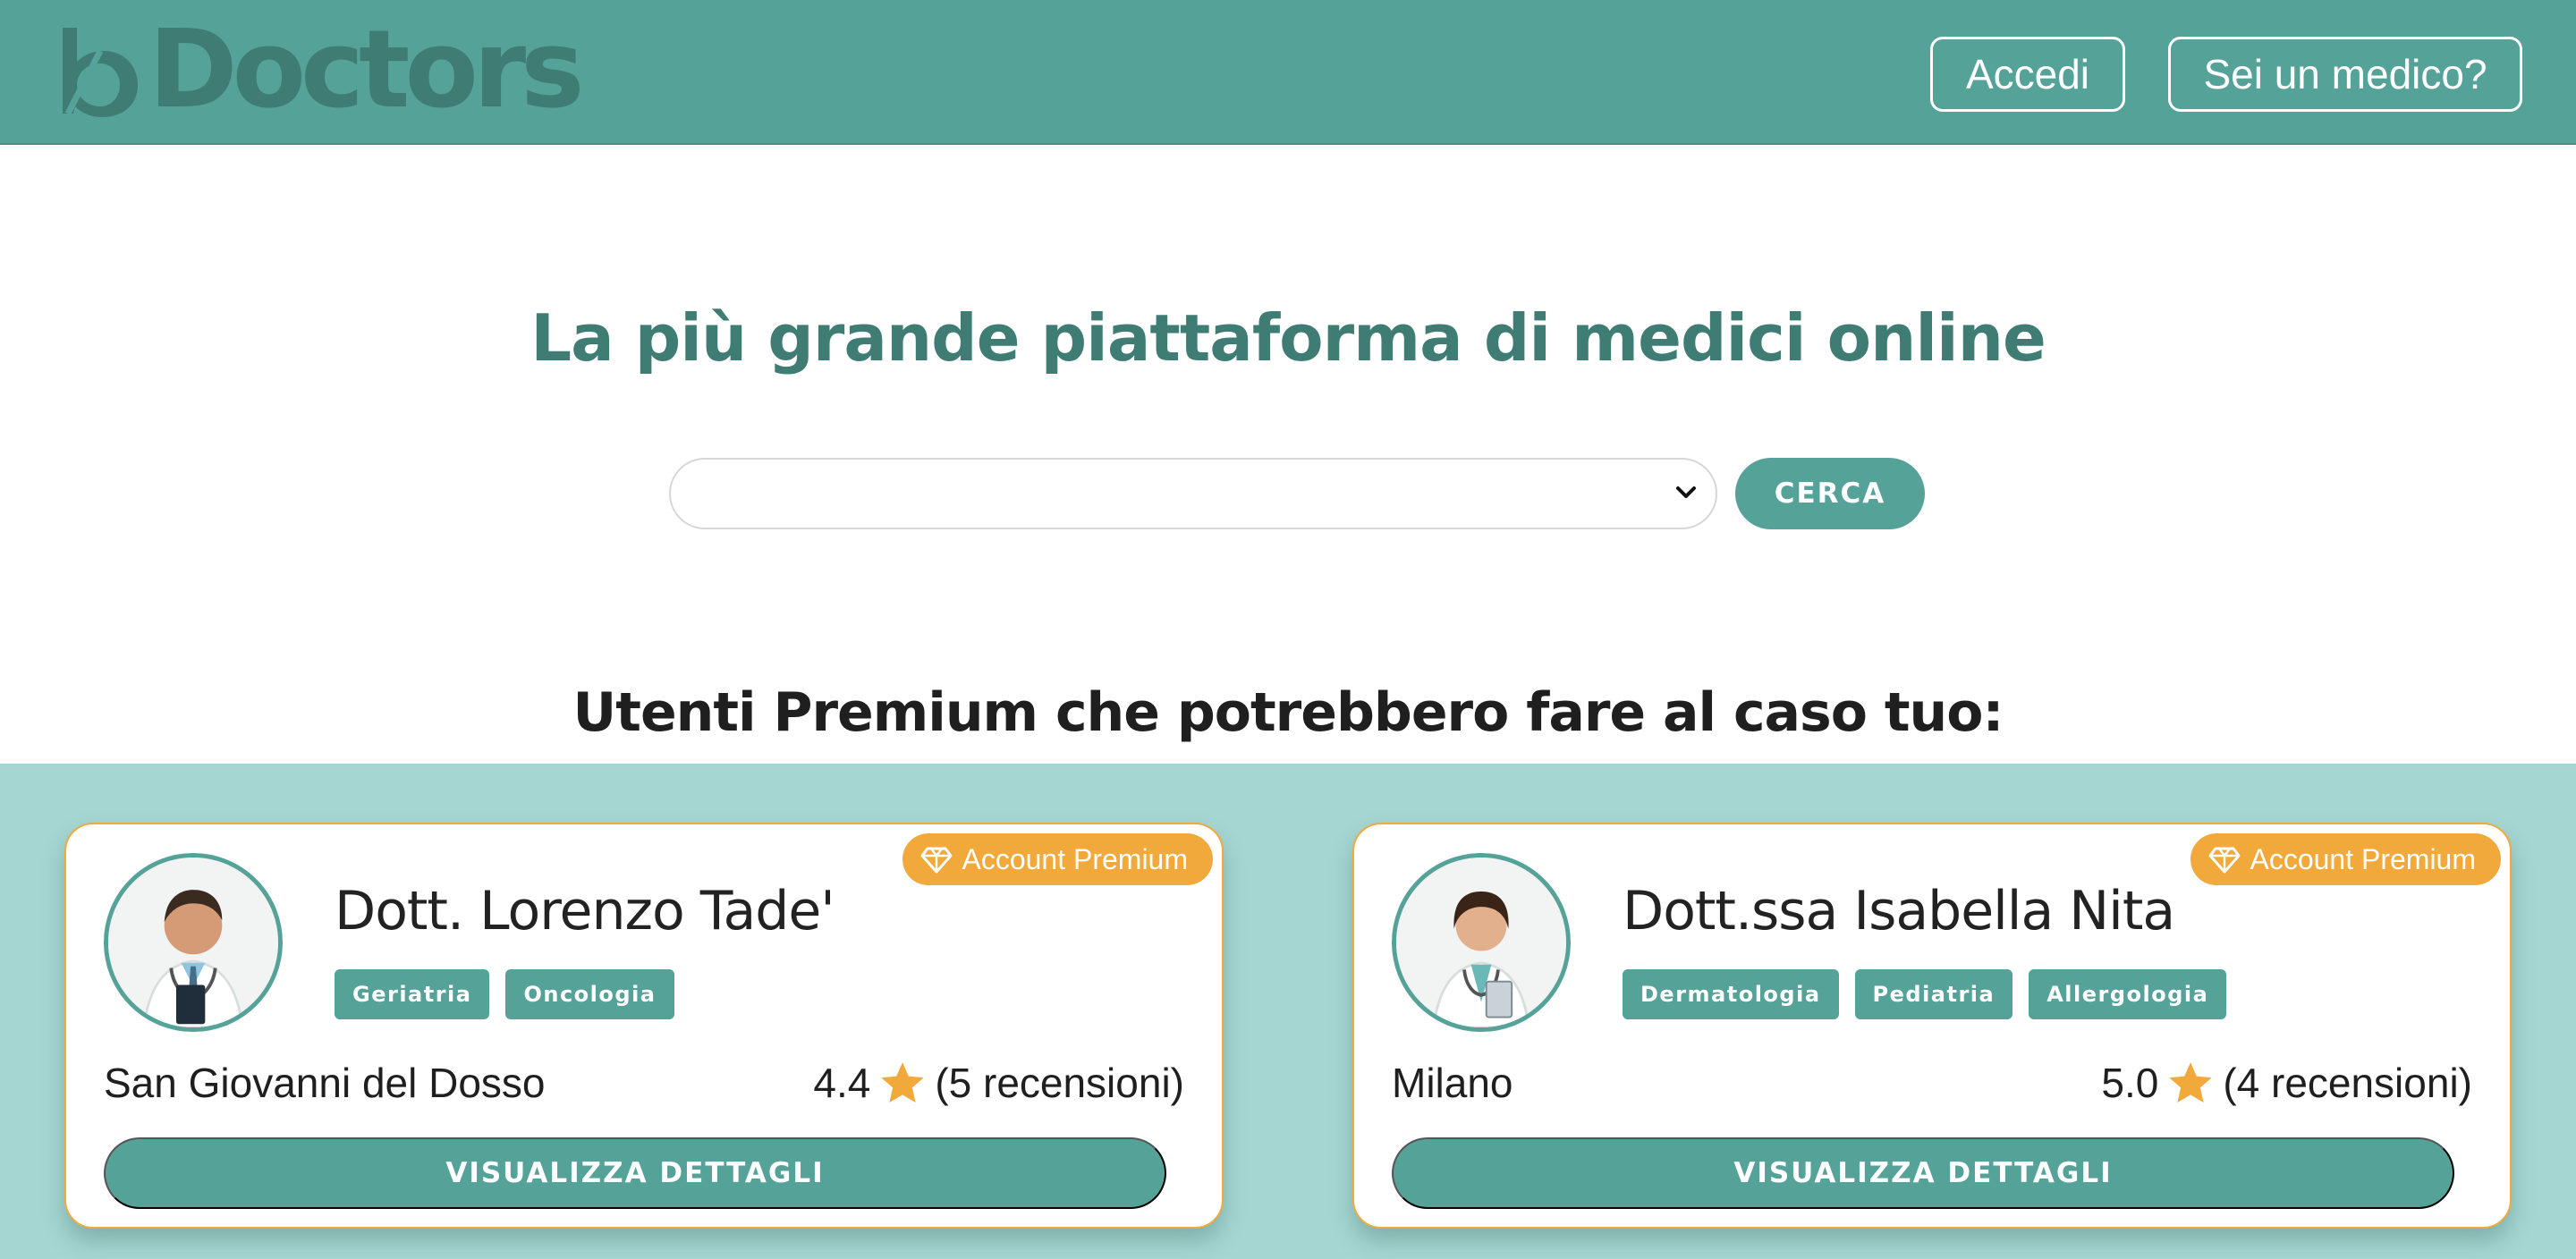  Describe the element at coordinates (1731, 994) in the screenshot. I see `specialty-tag: Dermatologia` at that location.